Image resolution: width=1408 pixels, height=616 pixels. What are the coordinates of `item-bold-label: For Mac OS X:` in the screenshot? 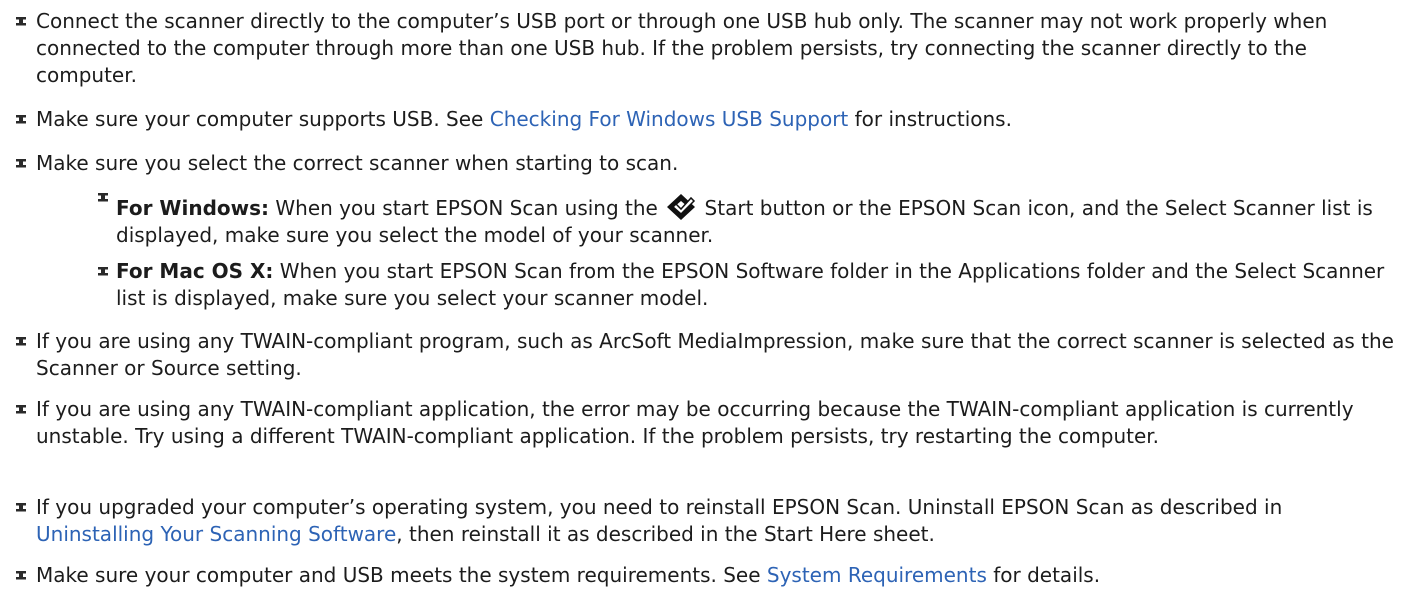 It's located at (195, 271).